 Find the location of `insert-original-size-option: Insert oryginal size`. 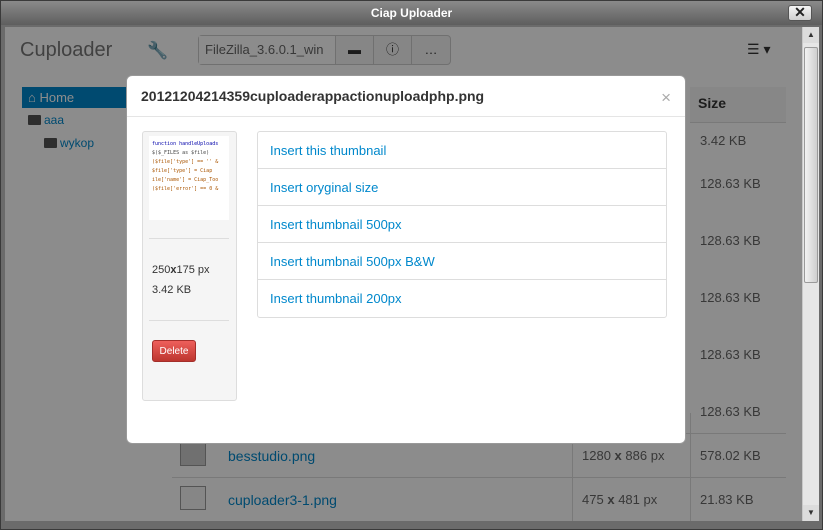

insert-original-size-option: Insert oryginal size is located at coordinates (462, 187).